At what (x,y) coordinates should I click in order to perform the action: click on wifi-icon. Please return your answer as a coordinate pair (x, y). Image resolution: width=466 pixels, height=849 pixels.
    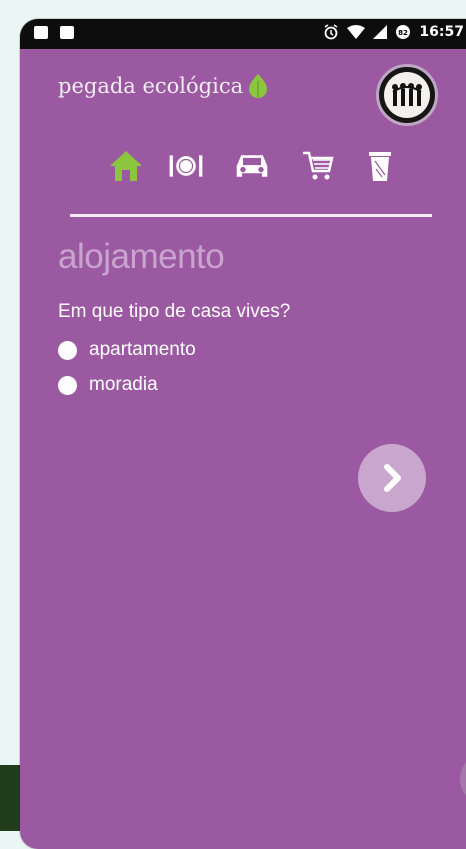
    Looking at the image, I should click on (356, 32).